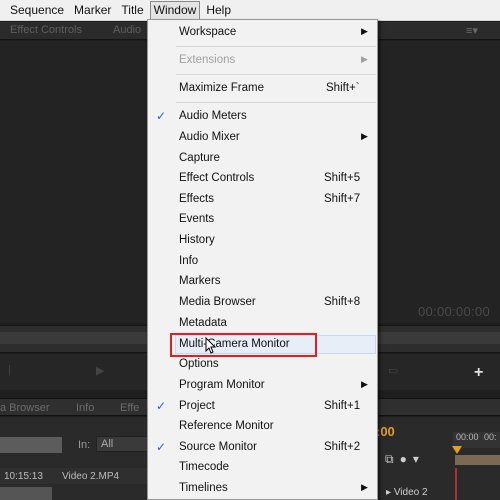 The height and width of the screenshot is (500, 500). What do you see at coordinates (92, 10) in the screenshot?
I see `menu-marker: Marker` at bounding box center [92, 10].